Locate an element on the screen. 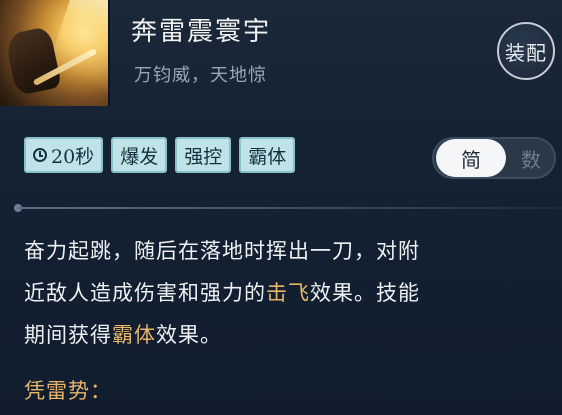 The height and width of the screenshot is (415, 562). description-line-3: 期间获得霸体效果。 is located at coordinates (289, 335).